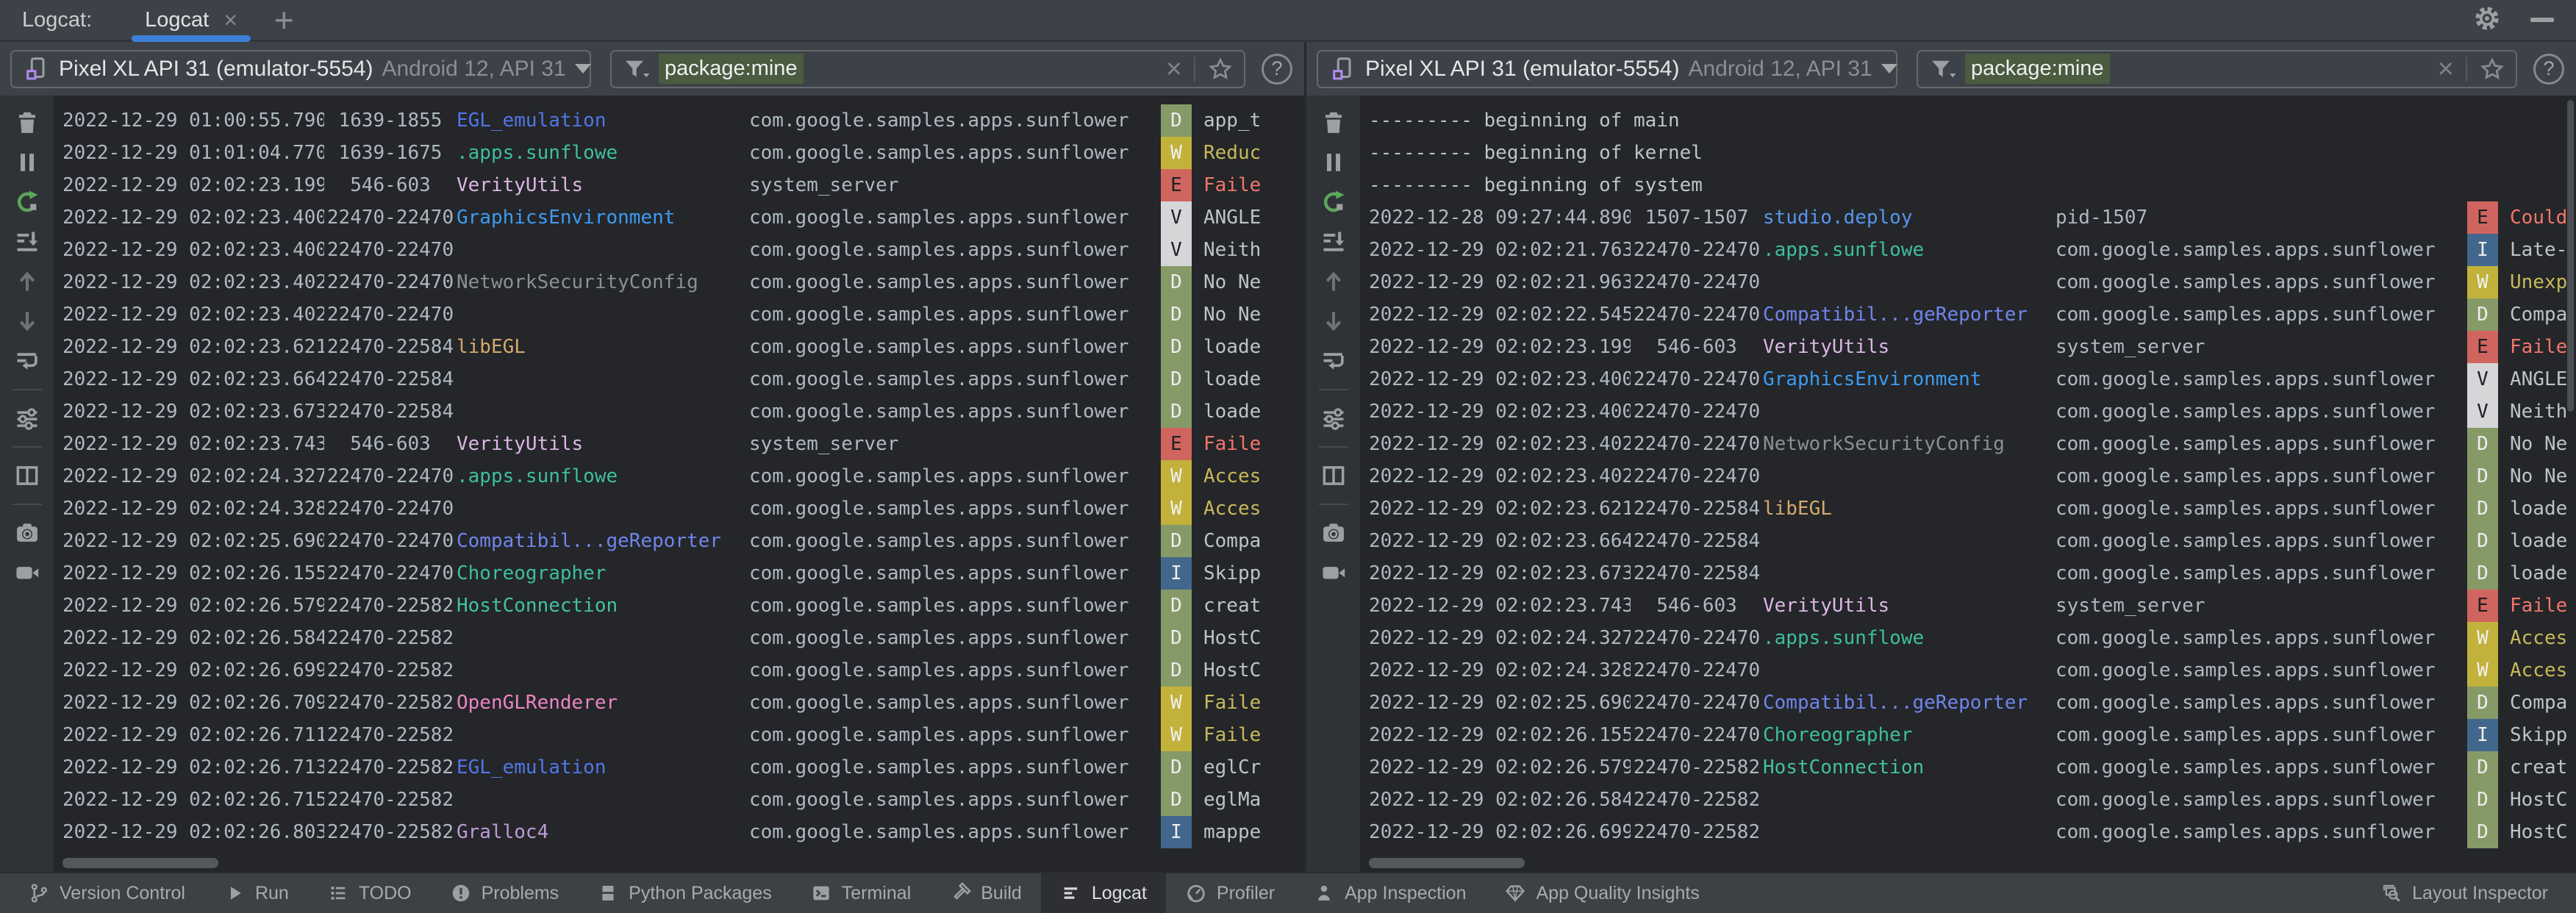 The image size is (2576, 913). What do you see at coordinates (1968, 185) in the screenshot?
I see `log-row: --------- beginning of system` at bounding box center [1968, 185].